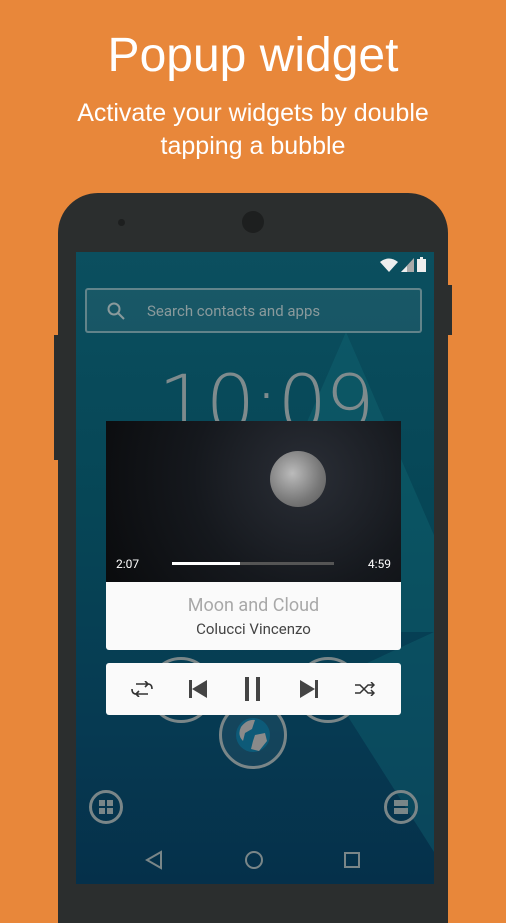 This screenshot has height=923, width=506. Describe the element at coordinates (254, 860) in the screenshot. I see `home-icon` at that location.